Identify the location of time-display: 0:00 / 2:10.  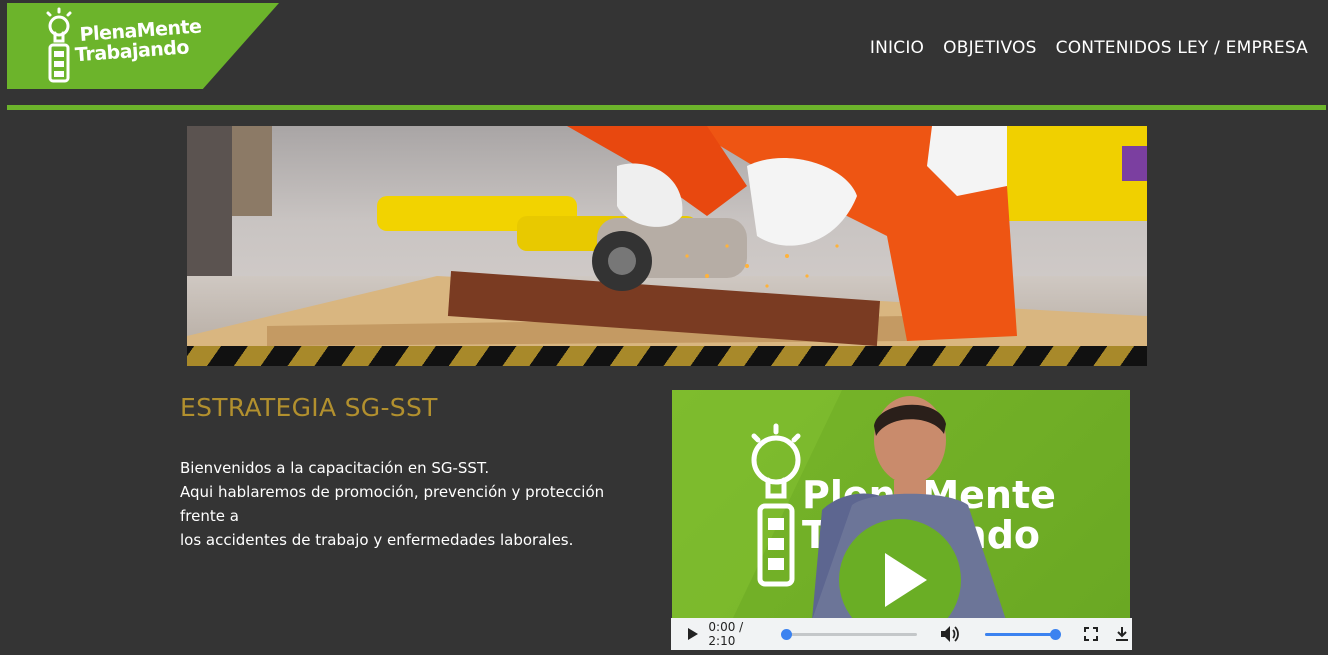
(726, 634).